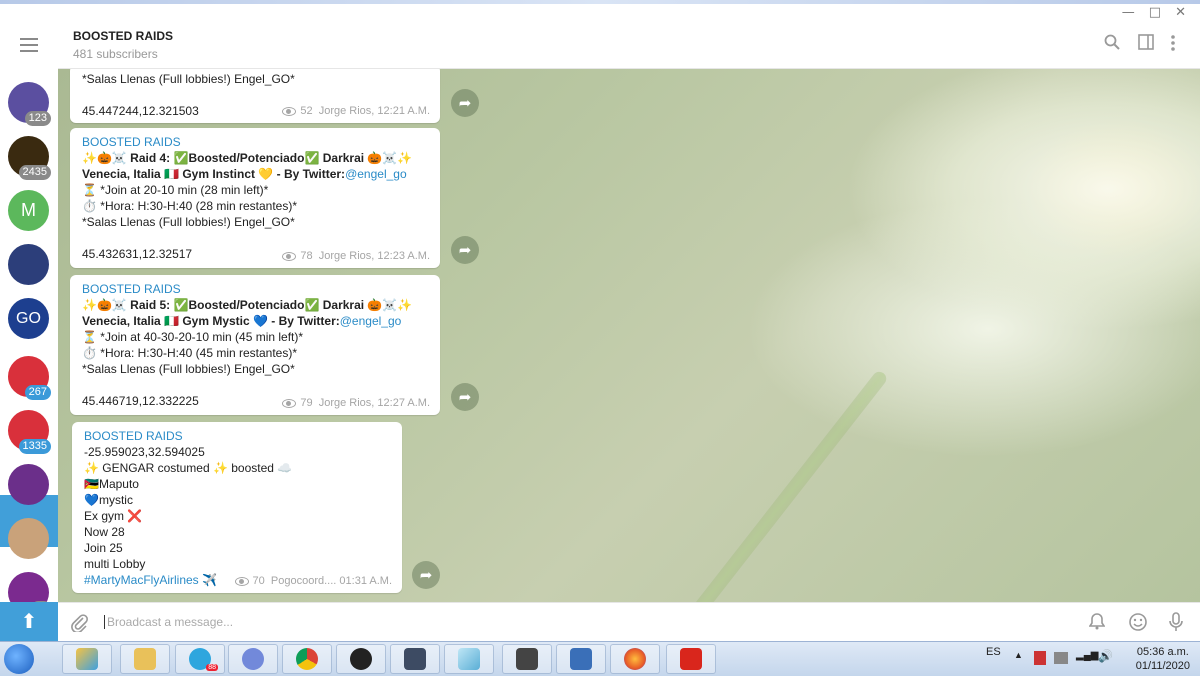 This screenshot has height=676, width=1200. What do you see at coordinates (600, 2) in the screenshot?
I see `window-title-strip` at bounding box center [600, 2].